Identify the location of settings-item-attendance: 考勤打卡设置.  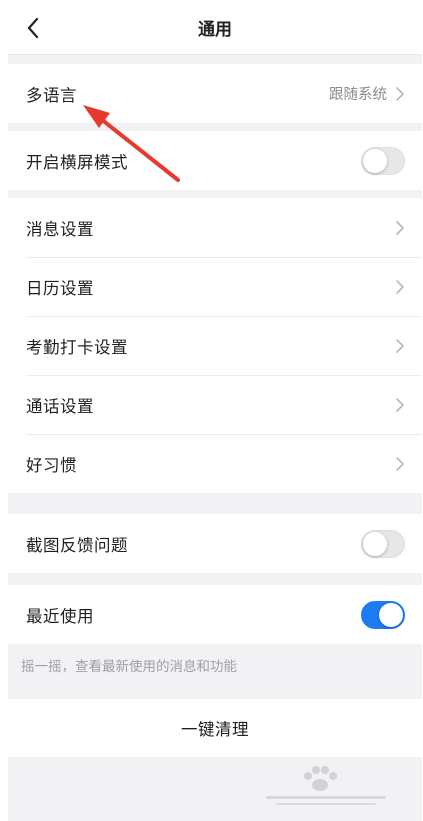
(215, 345).